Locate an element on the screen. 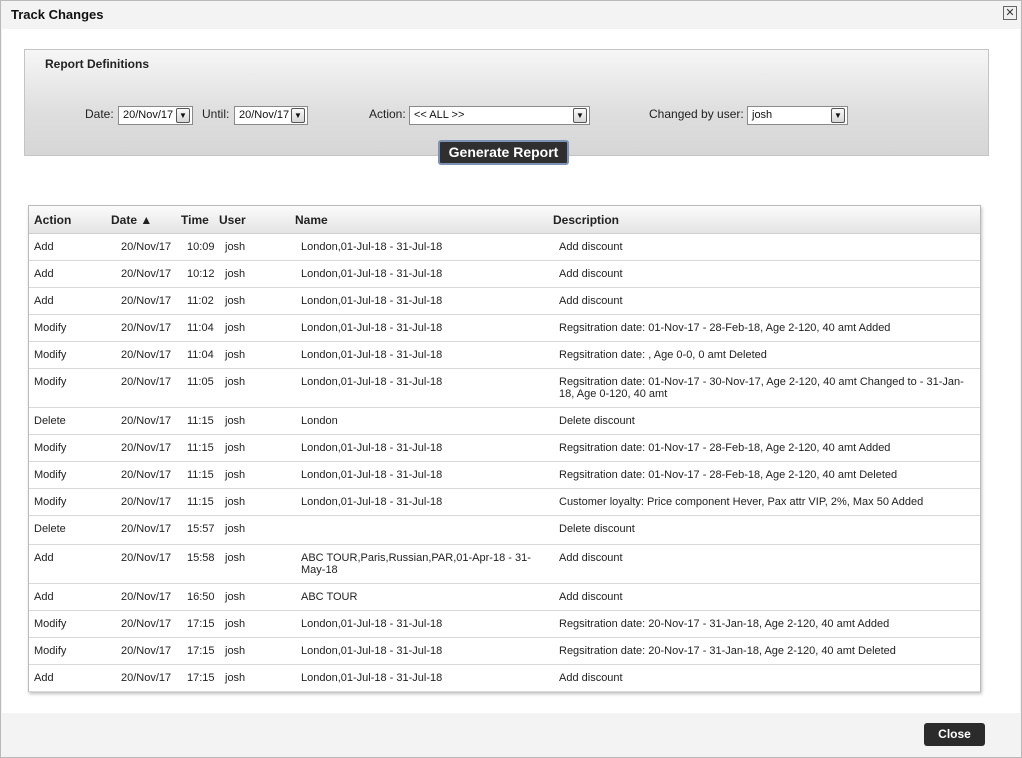 The height and width of the screenshot is (758, 1022). cell-name: London is located at coordinates (319, 421).